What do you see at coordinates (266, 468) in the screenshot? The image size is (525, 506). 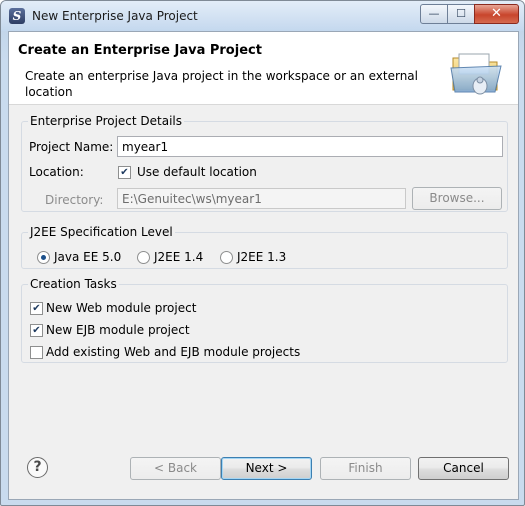 I see `next-button: Next >` at bounding box center [266, 468].